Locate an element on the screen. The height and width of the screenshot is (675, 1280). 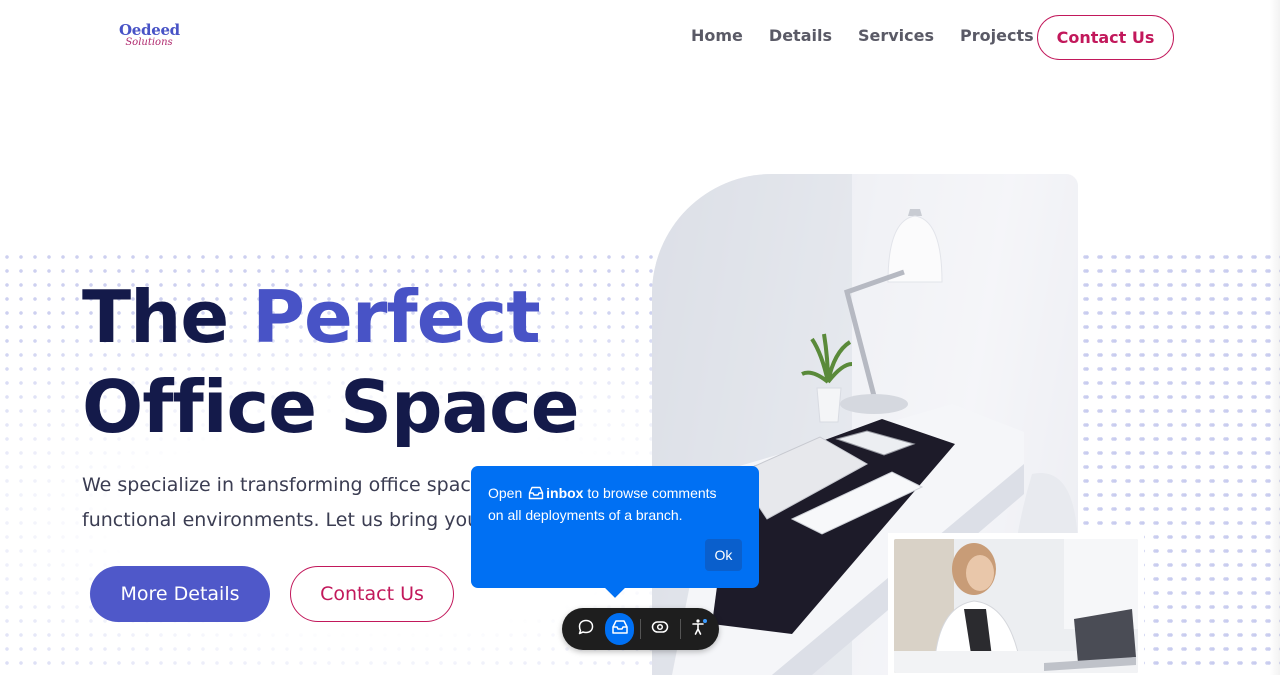
logo-name: Oedeed is located at coordinates (149, 30).